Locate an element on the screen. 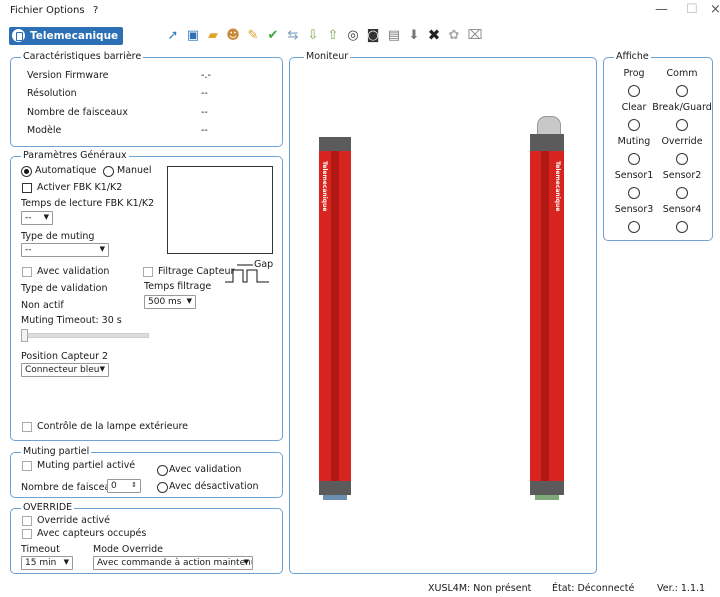 The width and height of the screenshot is (720, 597). override-mode-value: Avec commande à action maintenue is located at coordinates (175, 563).